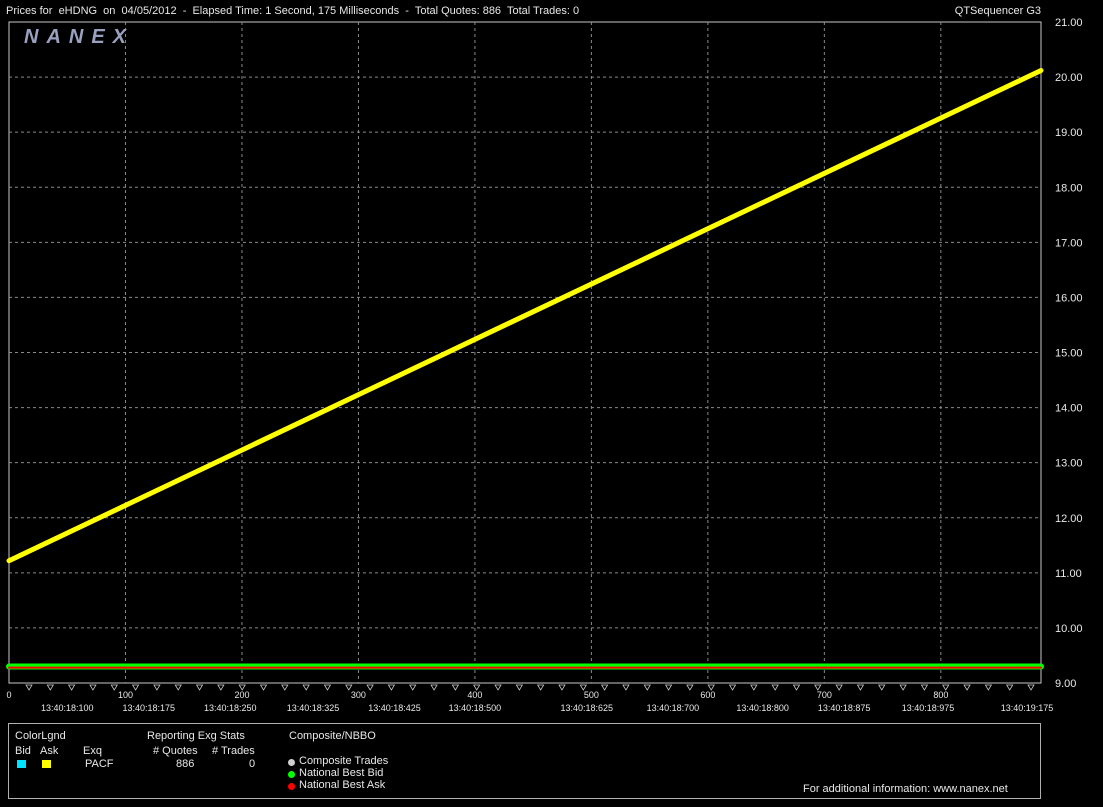  What do you see at coordinates (332, 736) in the screenshot?
I see `composite-nbbo-label: Composite/NBBO` at bounding box center [332, 736].